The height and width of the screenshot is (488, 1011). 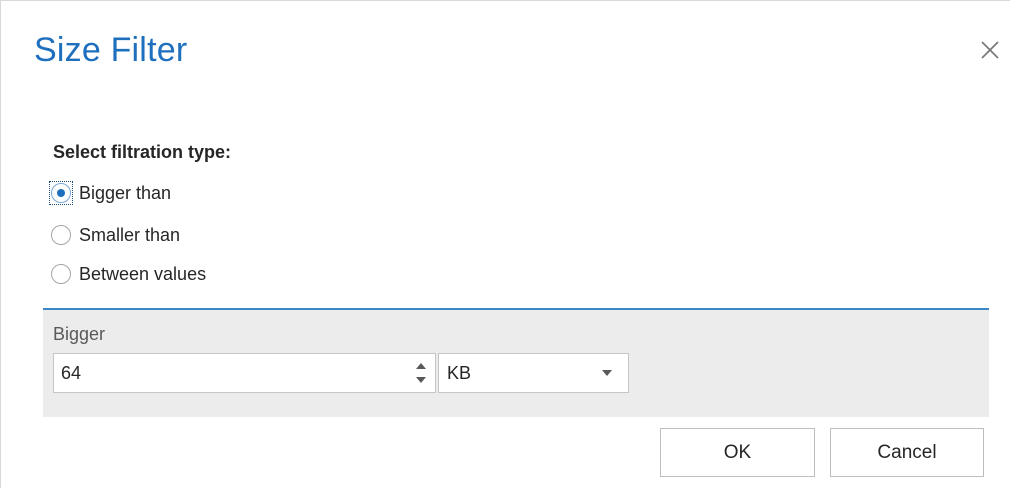 What do you see at coordinates (130, 234) in the screenshot?
I see `radio-label: Smaller than` at bounding box center [130, 234].